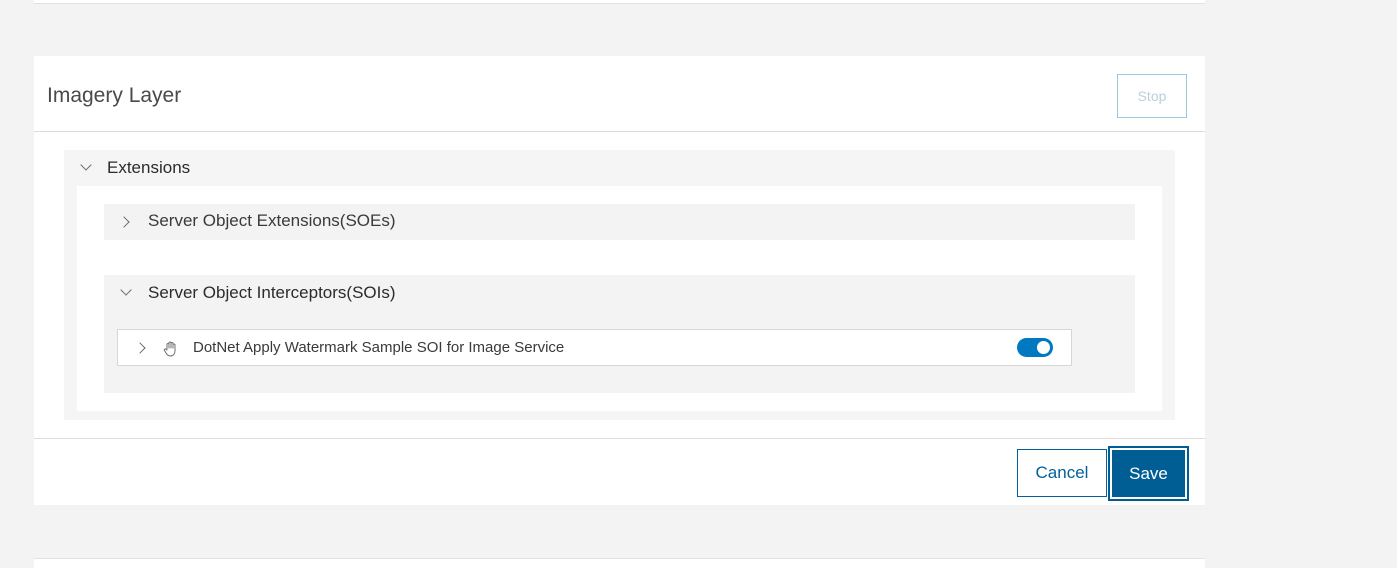  What do you see at coordinates (114, 95) in the screenshot?
I see `card-title: Imagery Layer` at bounding box center [114, 95].